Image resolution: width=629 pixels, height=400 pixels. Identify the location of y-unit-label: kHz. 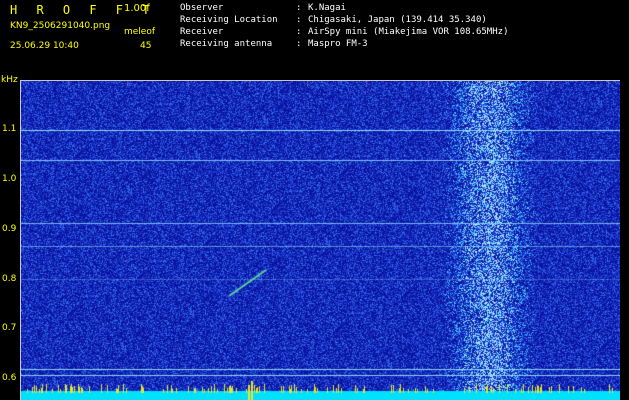
(9, 80).